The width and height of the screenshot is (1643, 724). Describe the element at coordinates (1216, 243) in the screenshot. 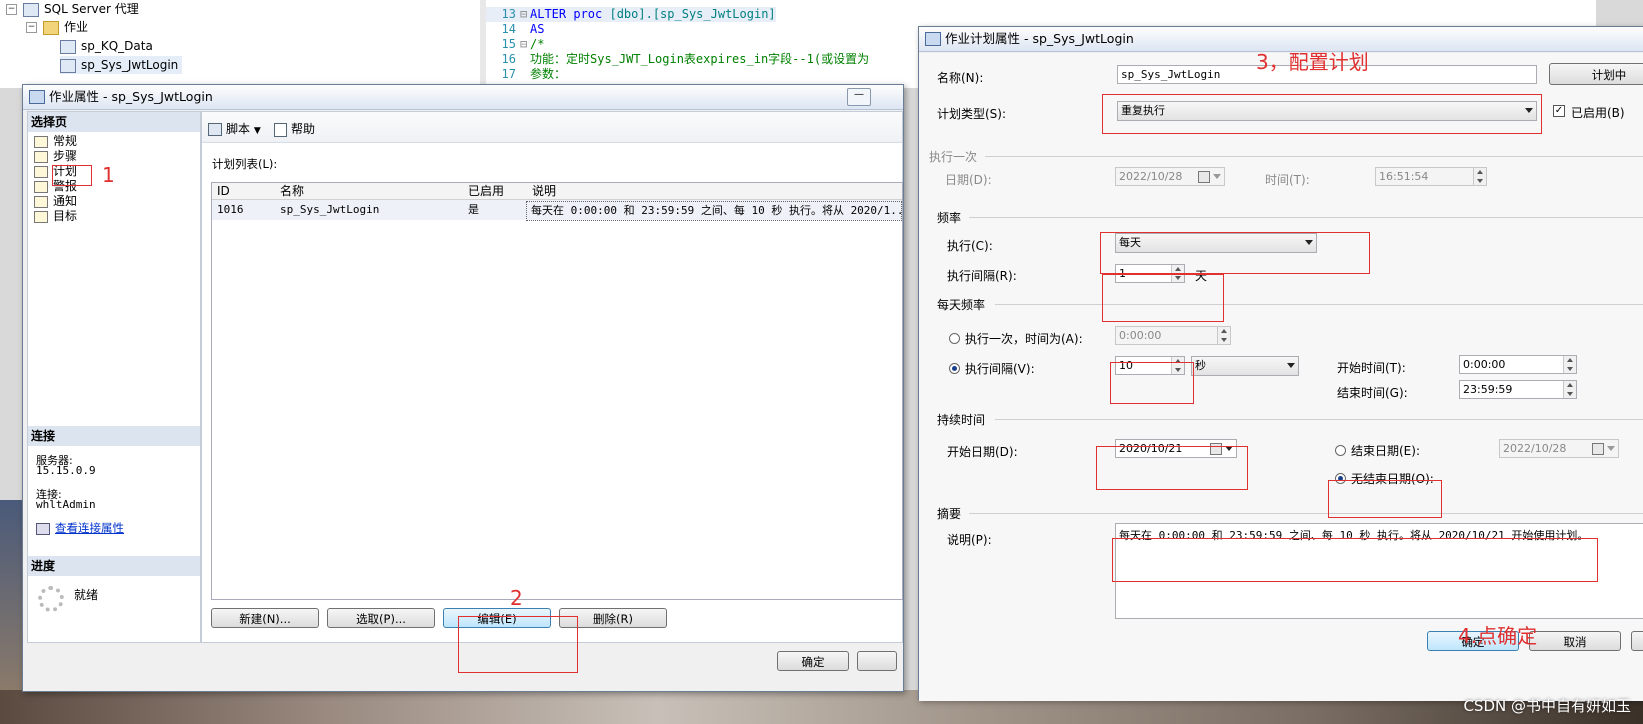

I see `occurs-select: 每天` at that location.